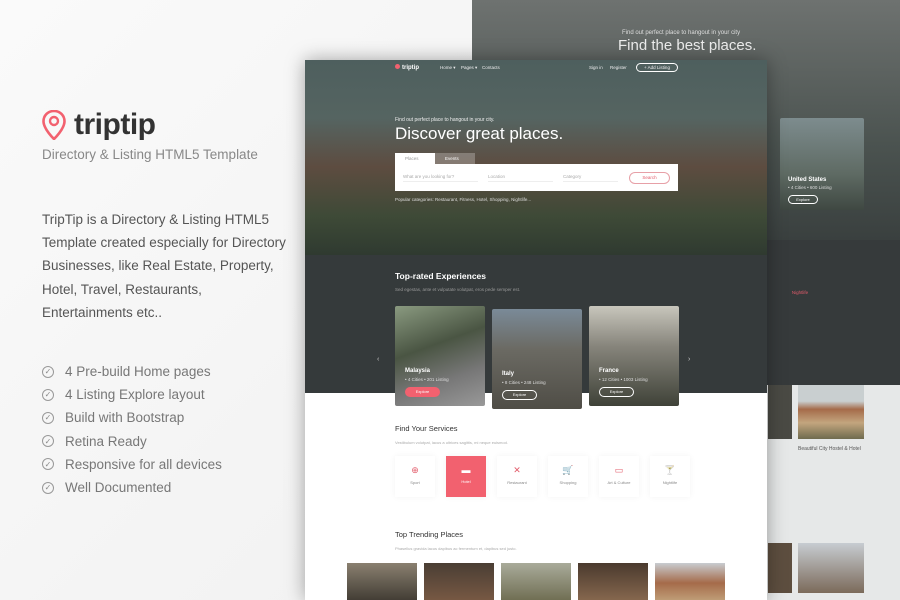 This screenshot has height=600, width=900. I want to click on brand-name: triptip, so click(115, 124).